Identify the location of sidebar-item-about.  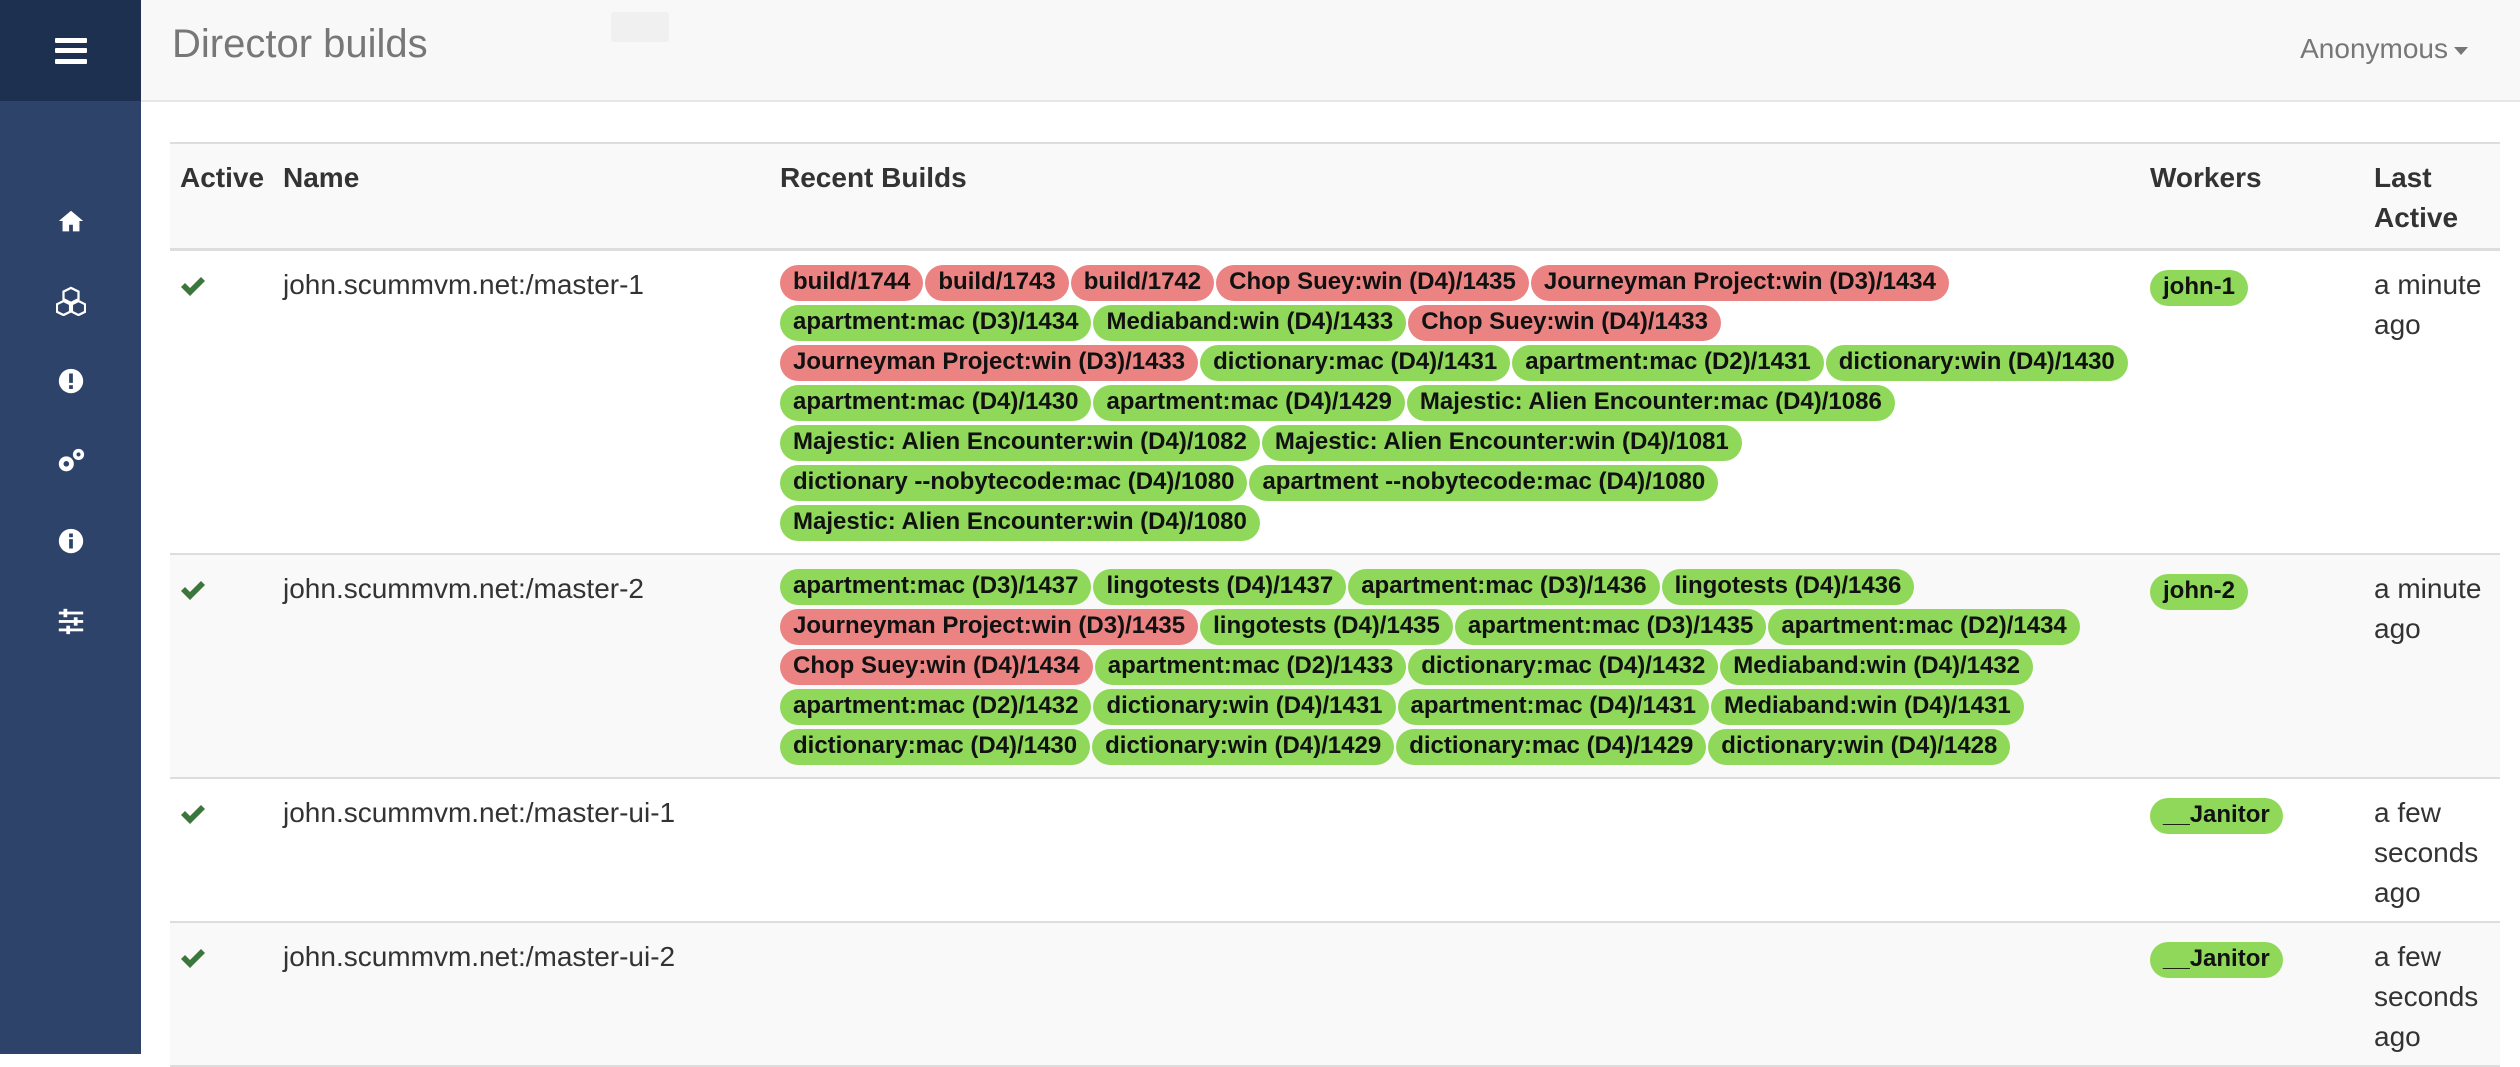
(70, 541).